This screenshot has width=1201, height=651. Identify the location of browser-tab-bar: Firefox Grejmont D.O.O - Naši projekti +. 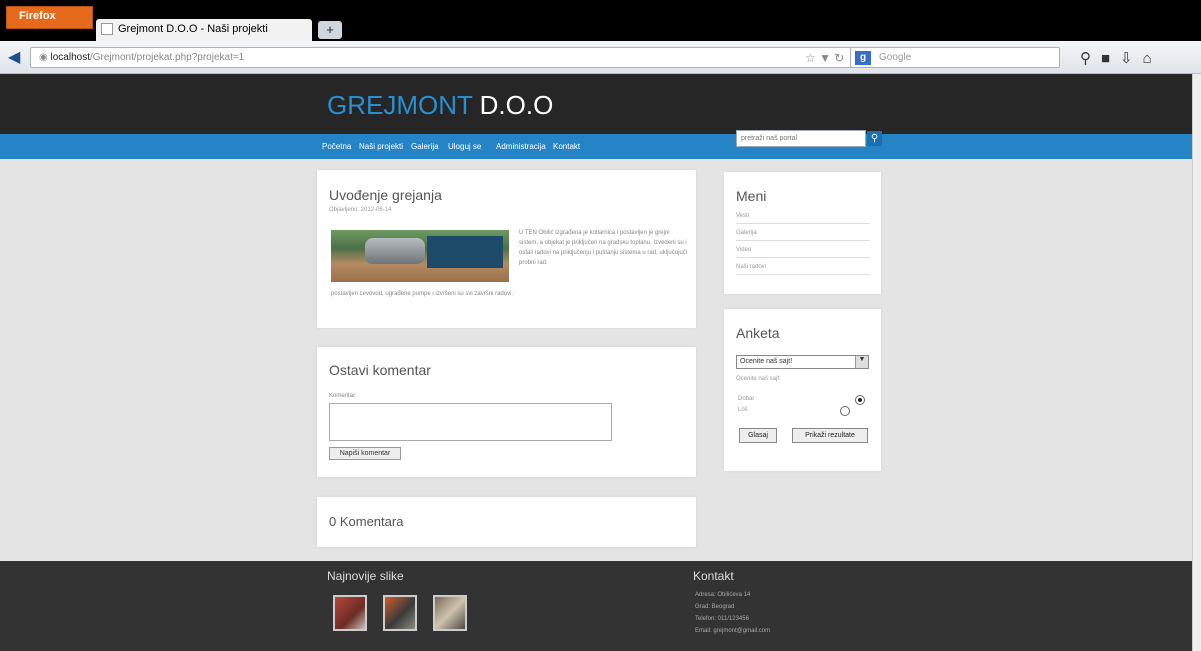
(600, 20).